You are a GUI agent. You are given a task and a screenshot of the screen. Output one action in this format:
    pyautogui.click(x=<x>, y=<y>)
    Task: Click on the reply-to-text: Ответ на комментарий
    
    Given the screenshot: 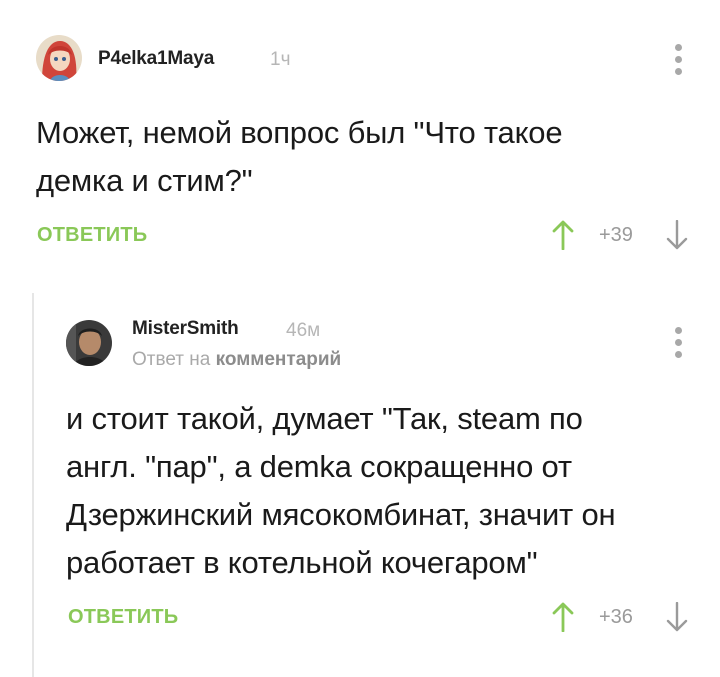 What is the action you would take?
    pyautogui.click(x=236, y=360)
    